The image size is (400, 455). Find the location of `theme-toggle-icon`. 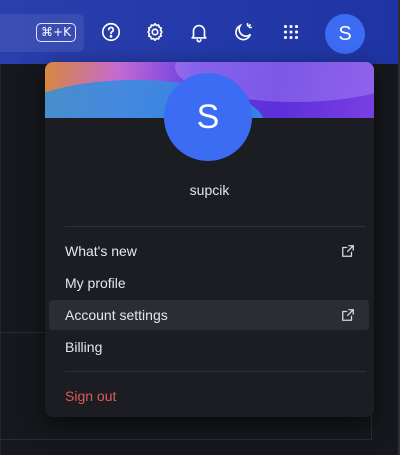

theme-toggle-icon is located at coordinates (243, 32).